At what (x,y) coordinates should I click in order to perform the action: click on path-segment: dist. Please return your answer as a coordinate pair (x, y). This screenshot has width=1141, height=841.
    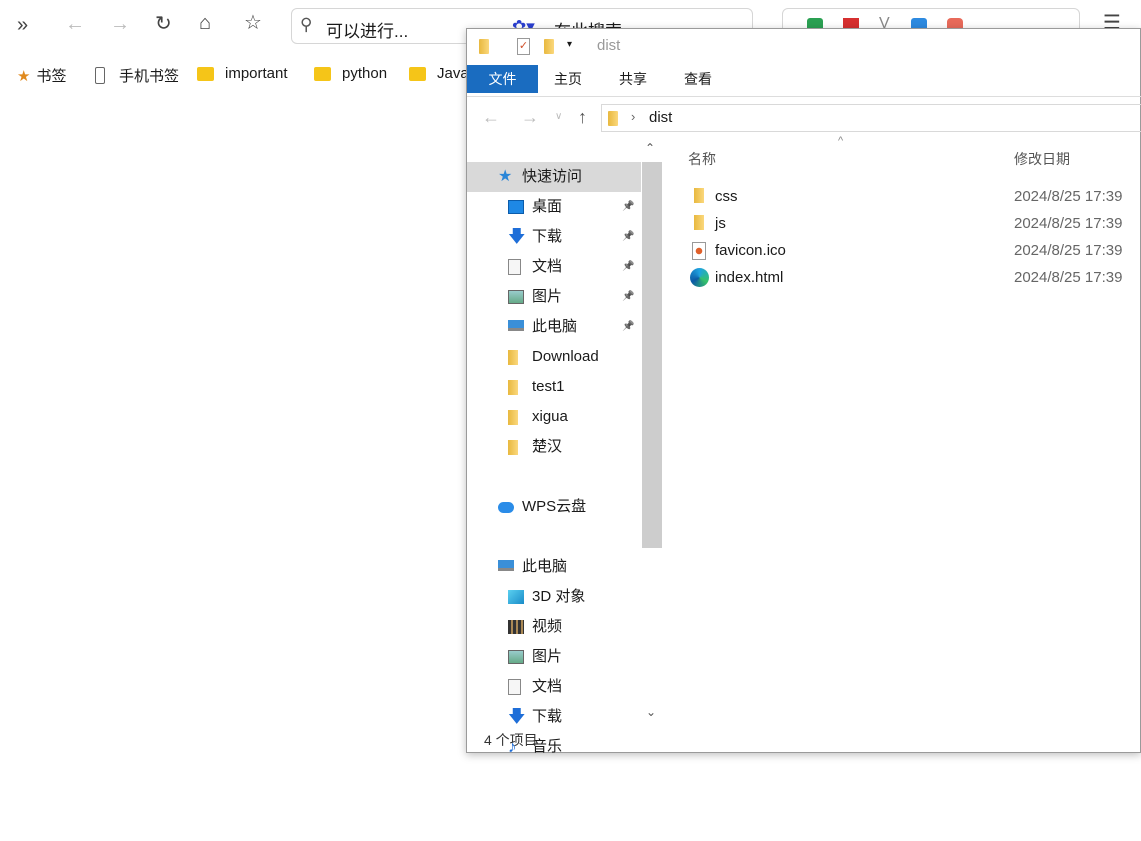
    Looking at the image, I should click on (660, 117).